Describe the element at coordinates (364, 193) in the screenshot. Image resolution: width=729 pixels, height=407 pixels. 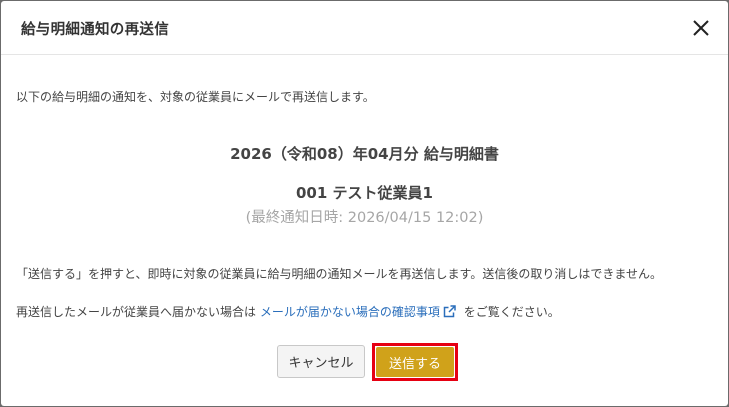
I see `employee-name: 001 テスト従業員1` at that location.